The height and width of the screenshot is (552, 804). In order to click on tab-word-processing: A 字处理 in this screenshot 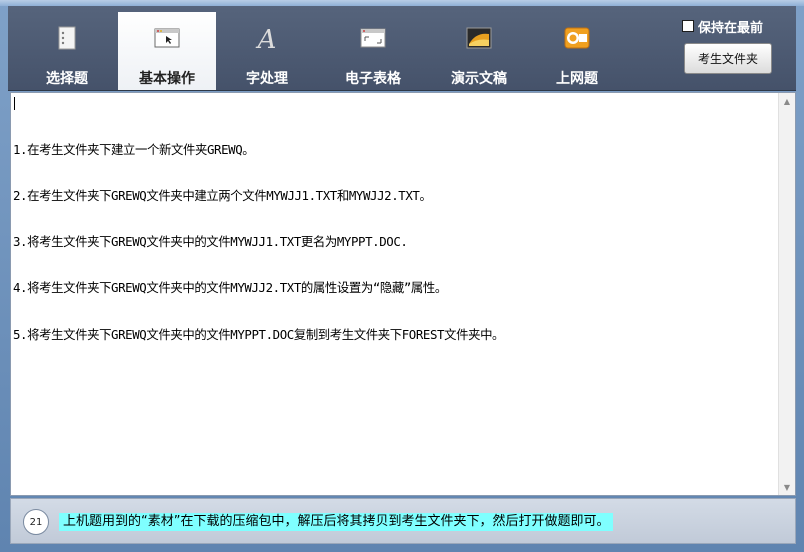, I will do `click(267, 51)`.